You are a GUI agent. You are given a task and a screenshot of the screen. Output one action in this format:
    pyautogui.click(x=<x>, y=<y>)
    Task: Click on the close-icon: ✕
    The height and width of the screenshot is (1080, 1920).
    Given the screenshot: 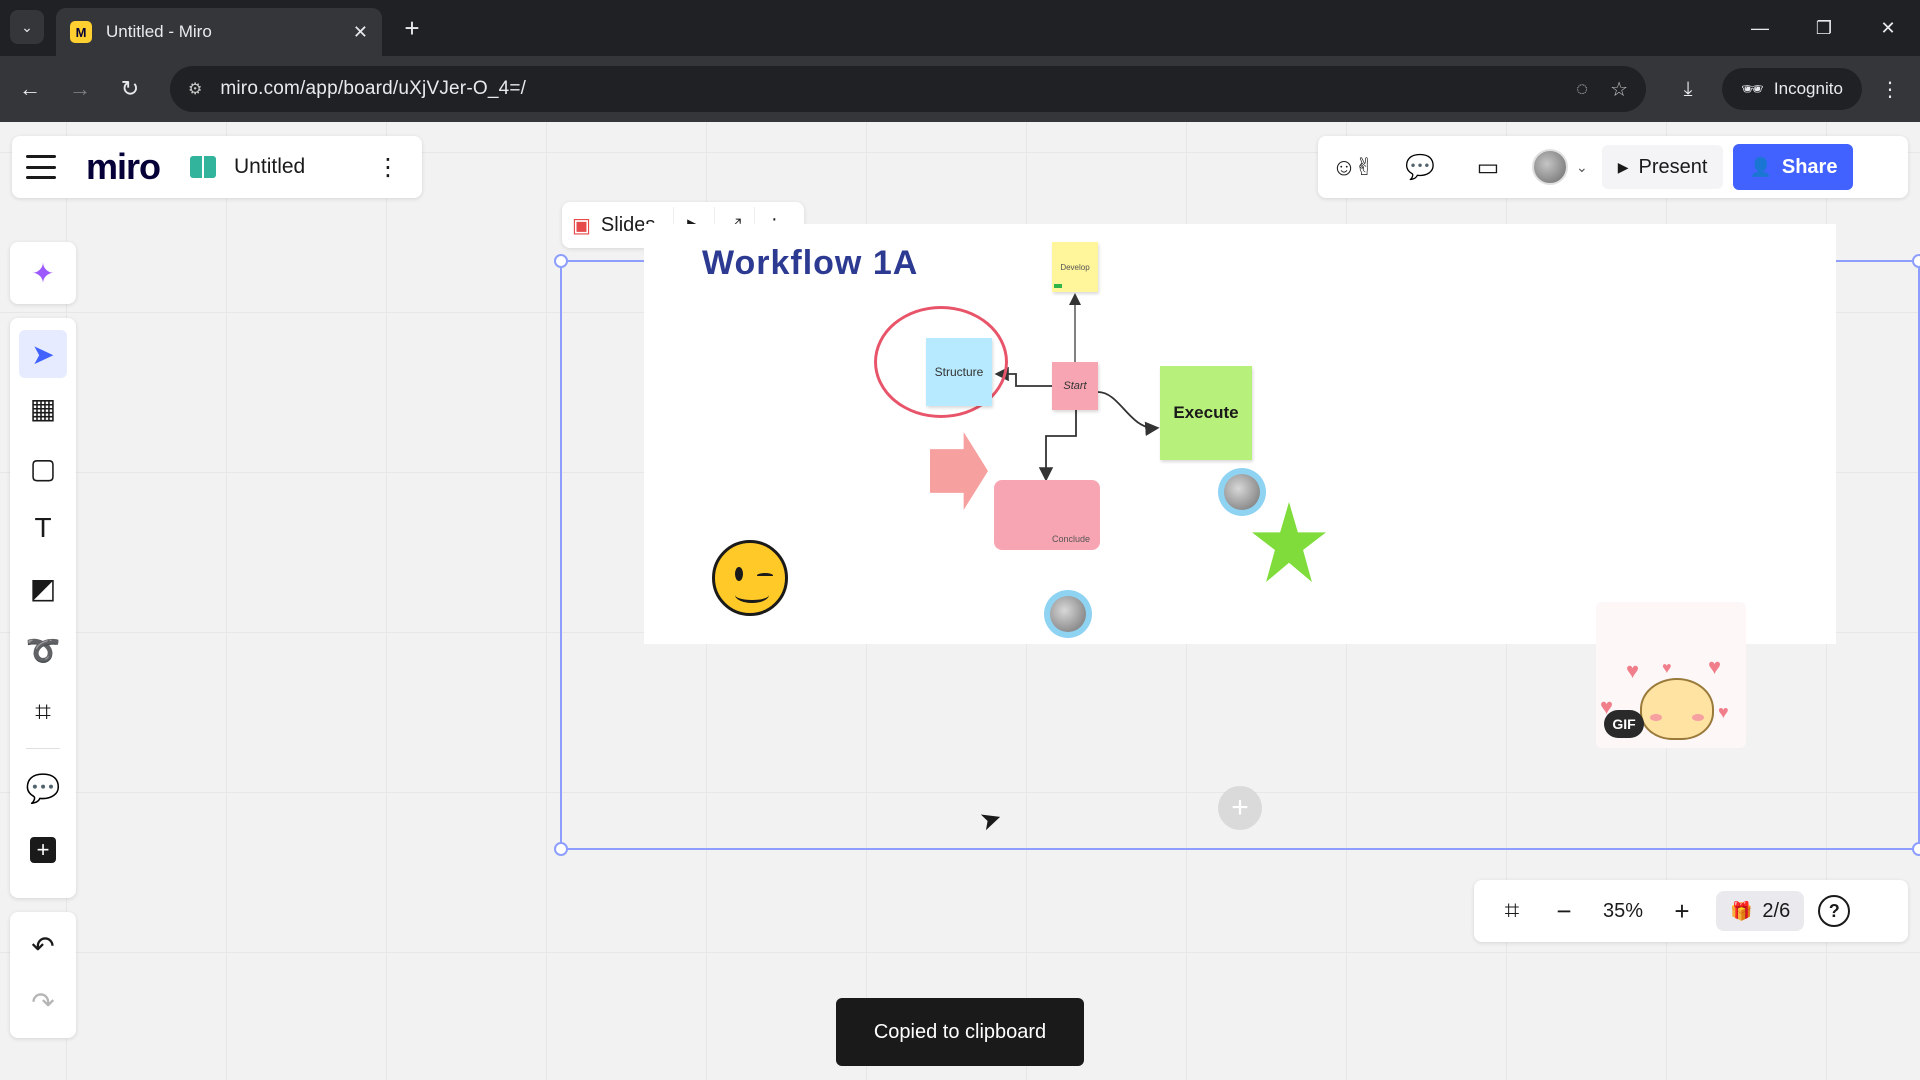 What is the action you would take?
    pyautogui.click(x=360, y=32)
    